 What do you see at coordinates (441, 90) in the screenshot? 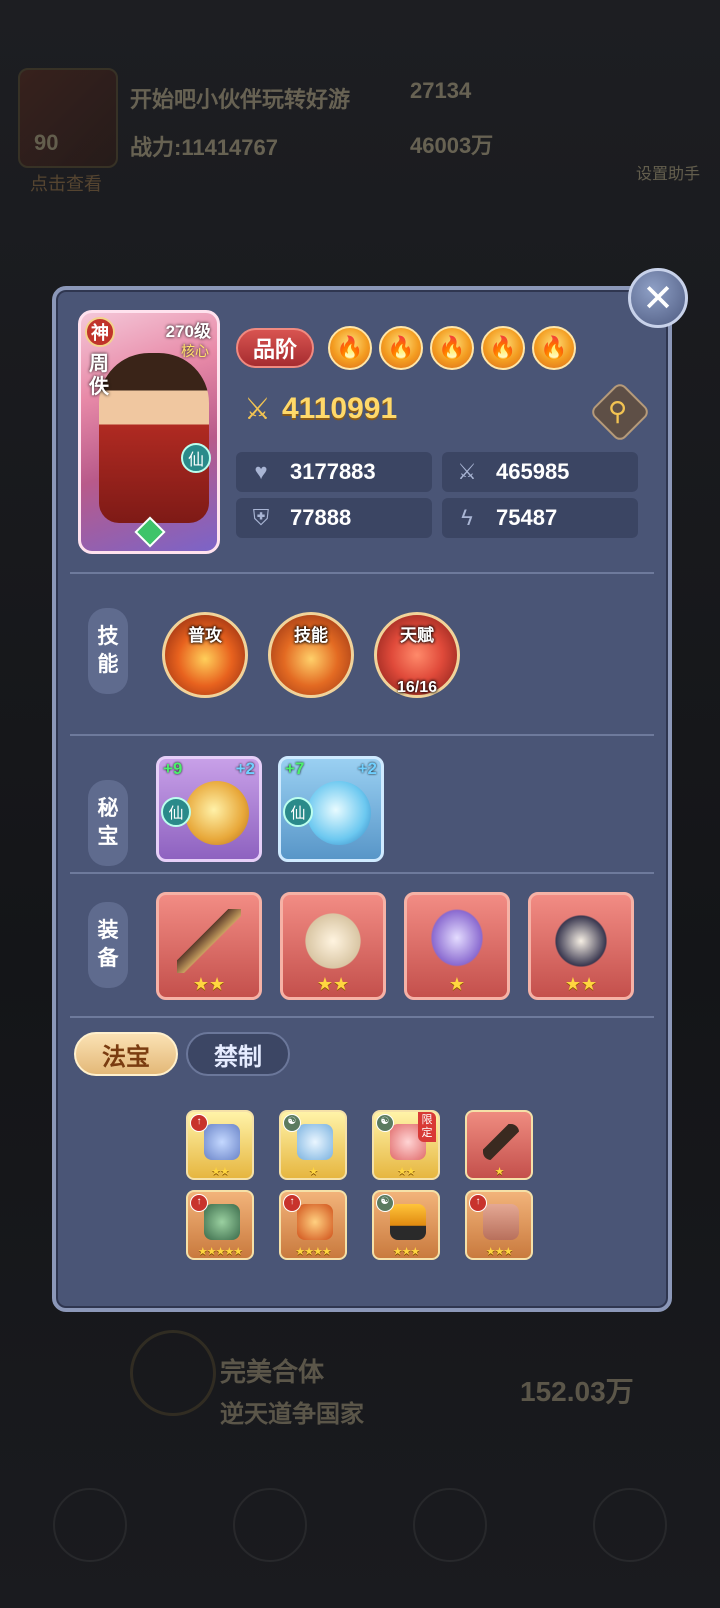
I see `background-stat-a: 27134` at bounding box center [441, 90].